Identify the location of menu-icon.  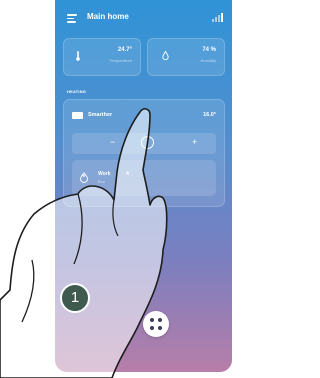
(72, 18).